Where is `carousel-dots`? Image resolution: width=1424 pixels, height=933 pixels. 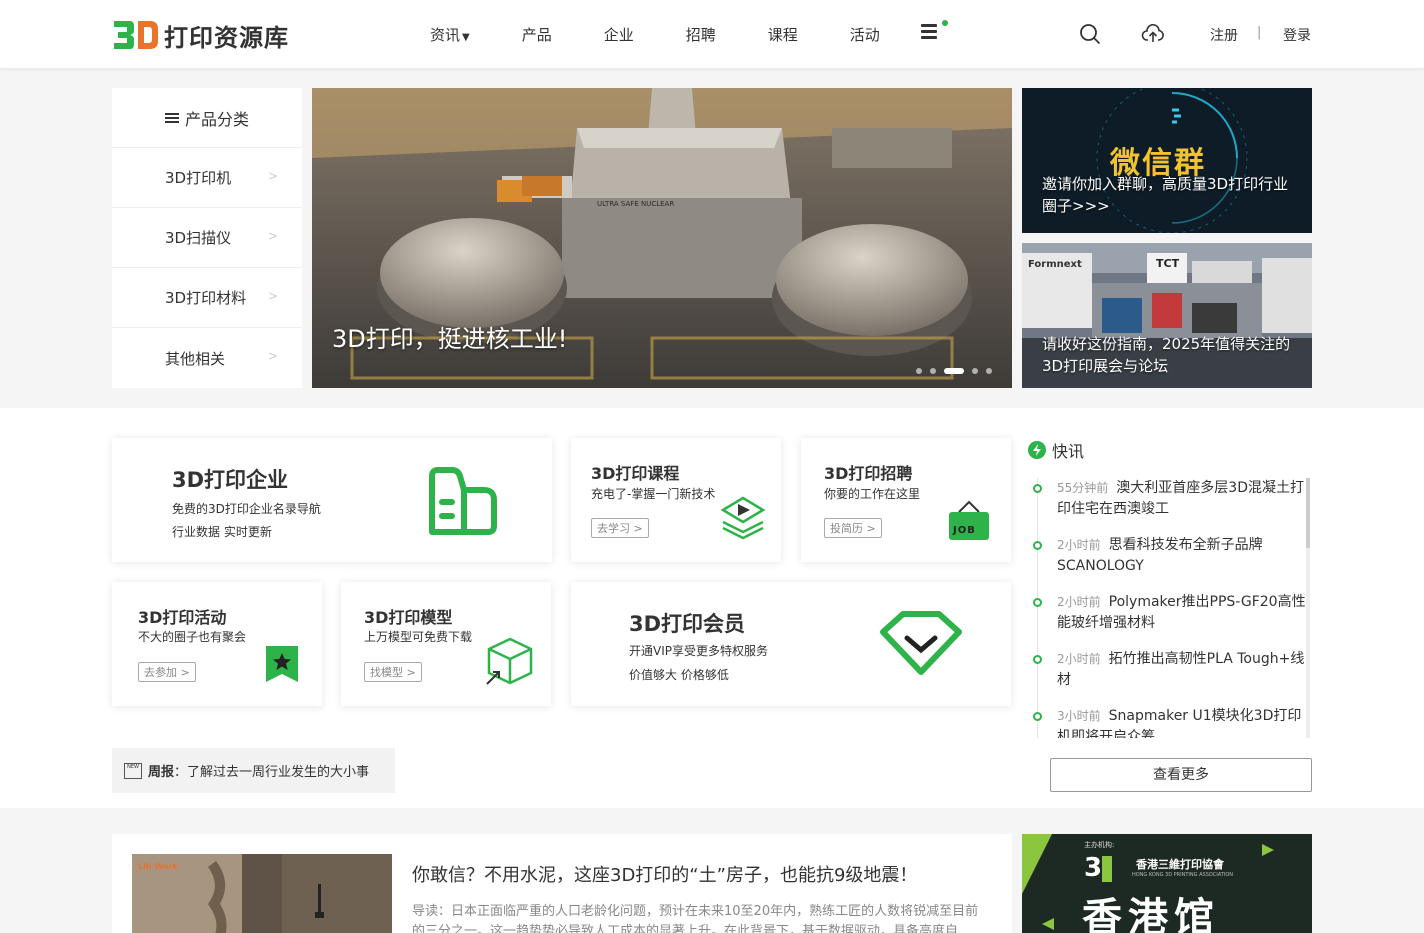 carousel-dots is located at coordinates (950, 371).